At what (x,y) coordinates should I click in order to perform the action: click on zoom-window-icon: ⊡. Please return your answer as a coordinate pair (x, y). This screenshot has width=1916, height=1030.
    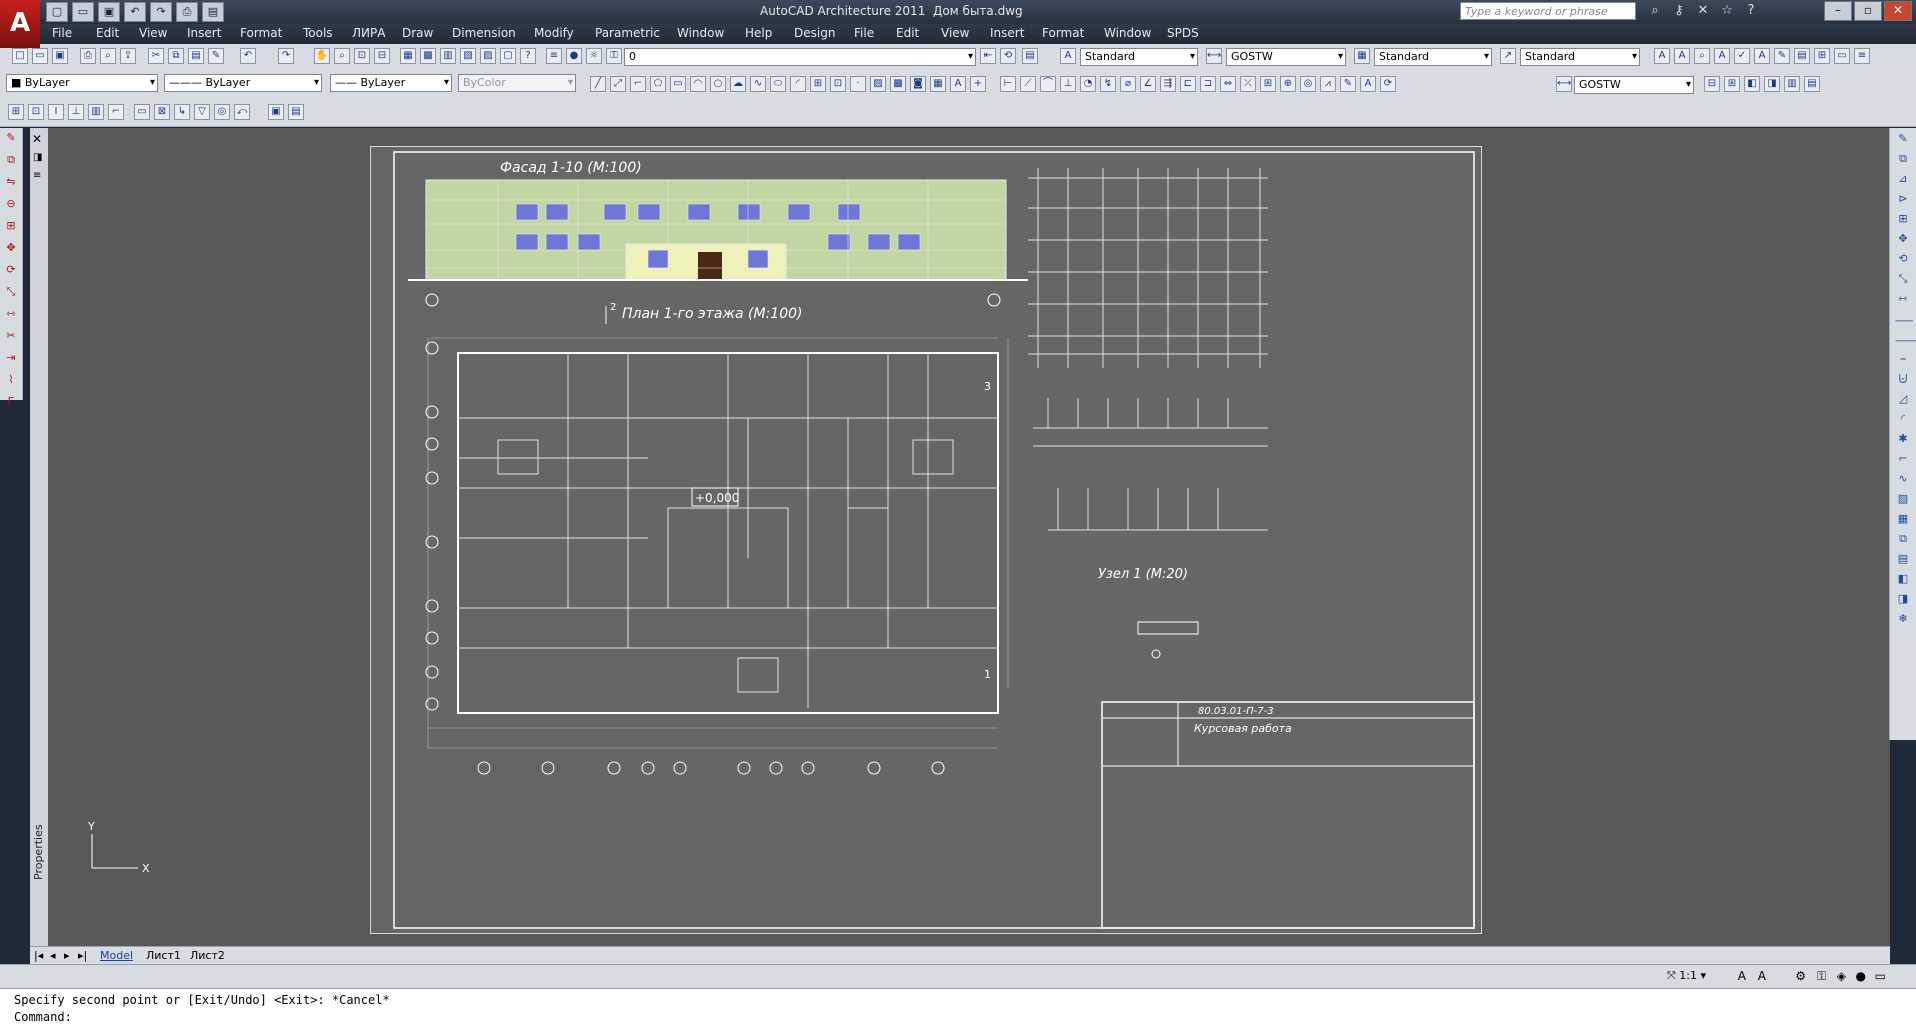
    Looking at the image, I should click on (362, 56).